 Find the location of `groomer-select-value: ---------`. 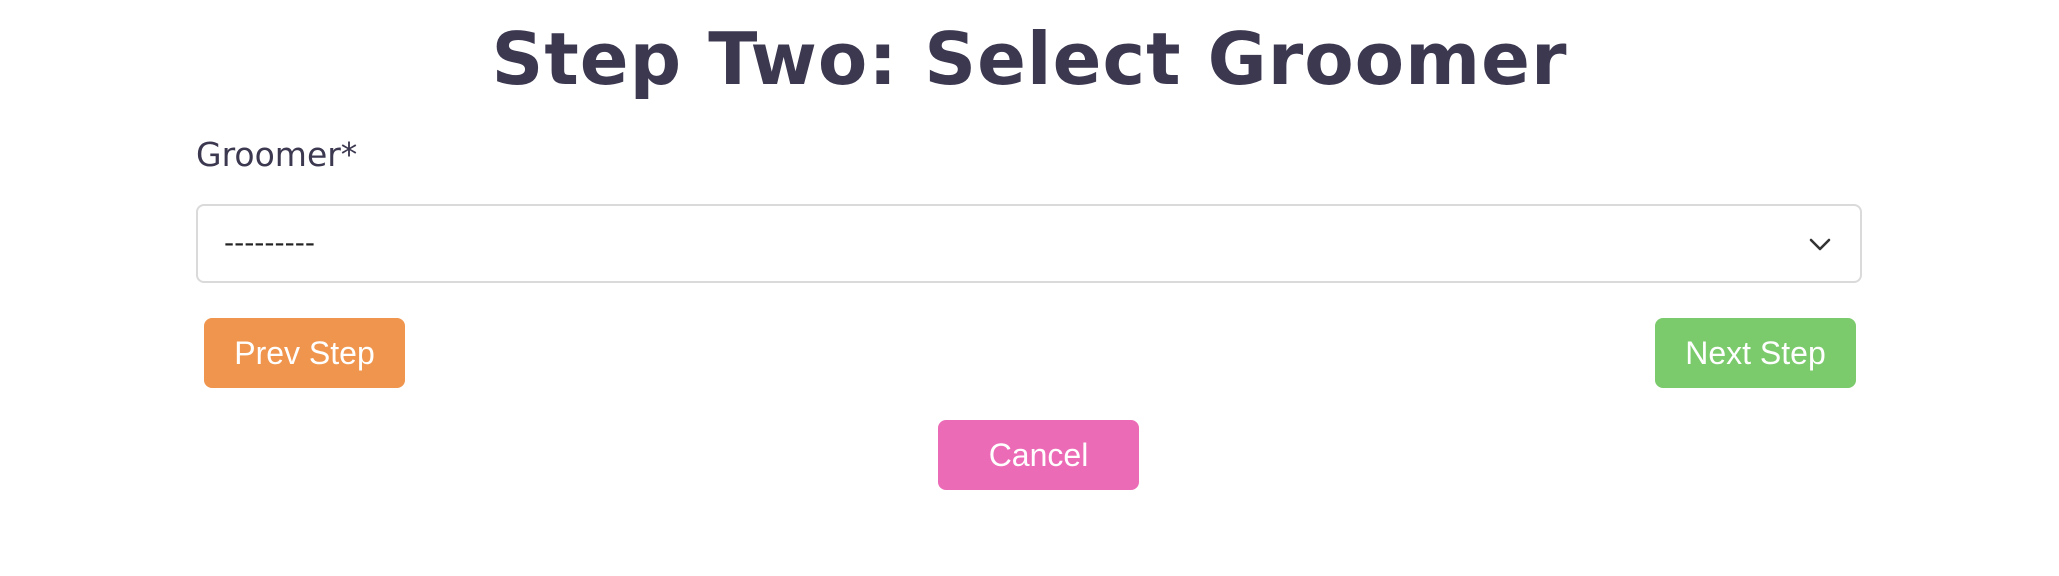

groomer-select-value: --------- is located at coordinates (269, 242).